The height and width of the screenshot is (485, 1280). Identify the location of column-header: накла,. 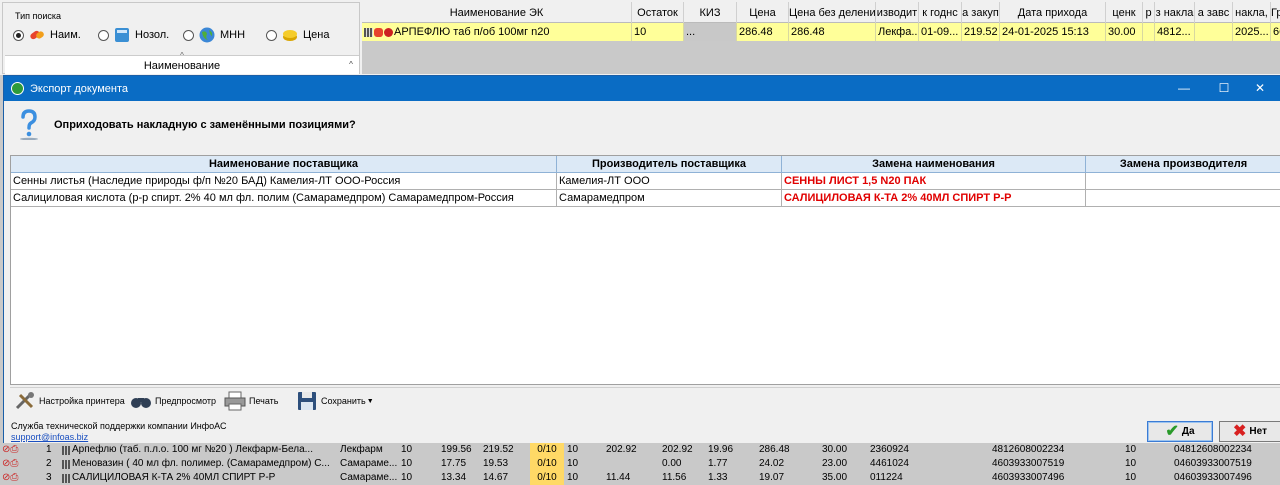
(1252, 12).